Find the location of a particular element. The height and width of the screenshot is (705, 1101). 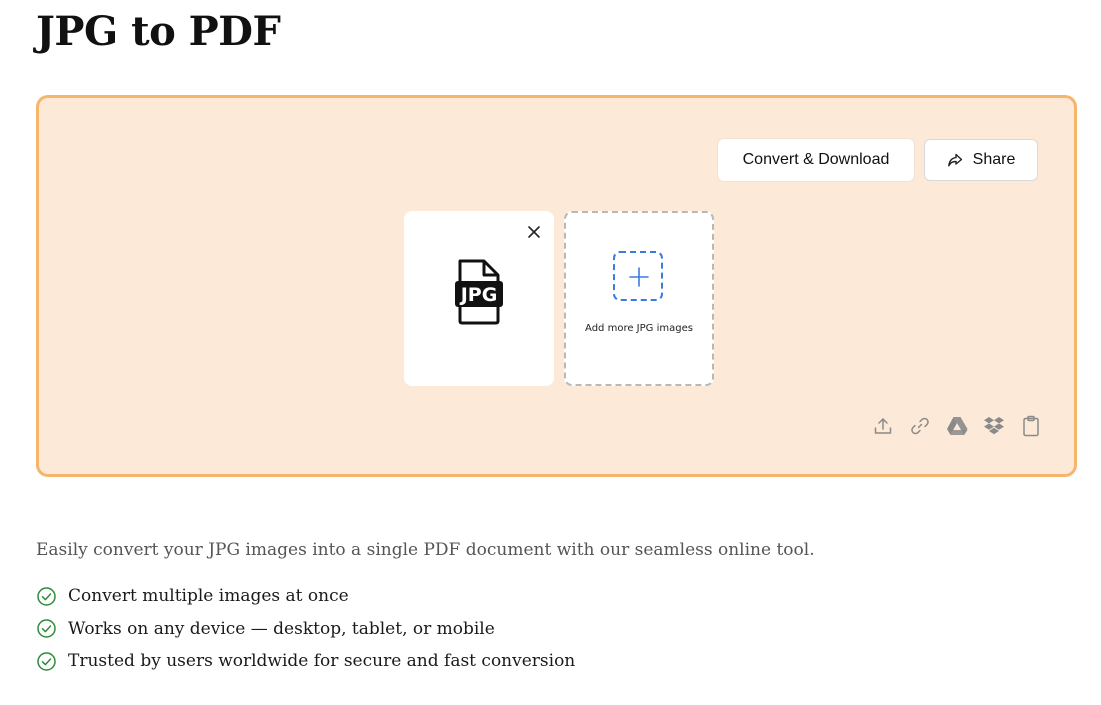

jpg-file-type: JPG is located at coordinates (478, 295).